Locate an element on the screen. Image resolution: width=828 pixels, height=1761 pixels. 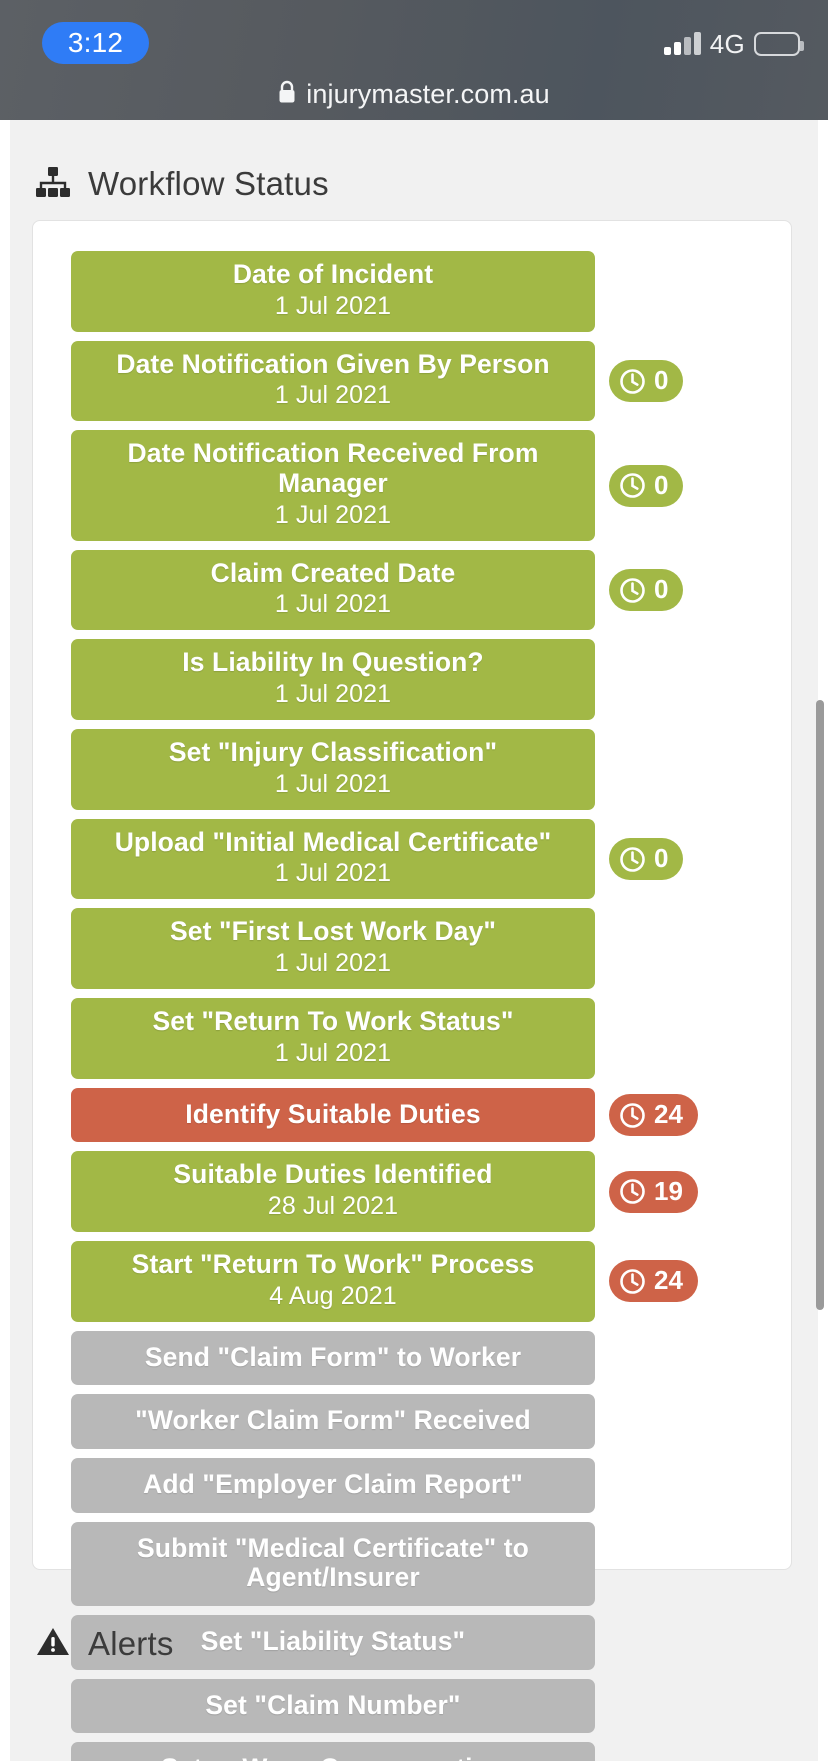
workflow-step-days-badge: 19 is located at coordinates (653, 1191).